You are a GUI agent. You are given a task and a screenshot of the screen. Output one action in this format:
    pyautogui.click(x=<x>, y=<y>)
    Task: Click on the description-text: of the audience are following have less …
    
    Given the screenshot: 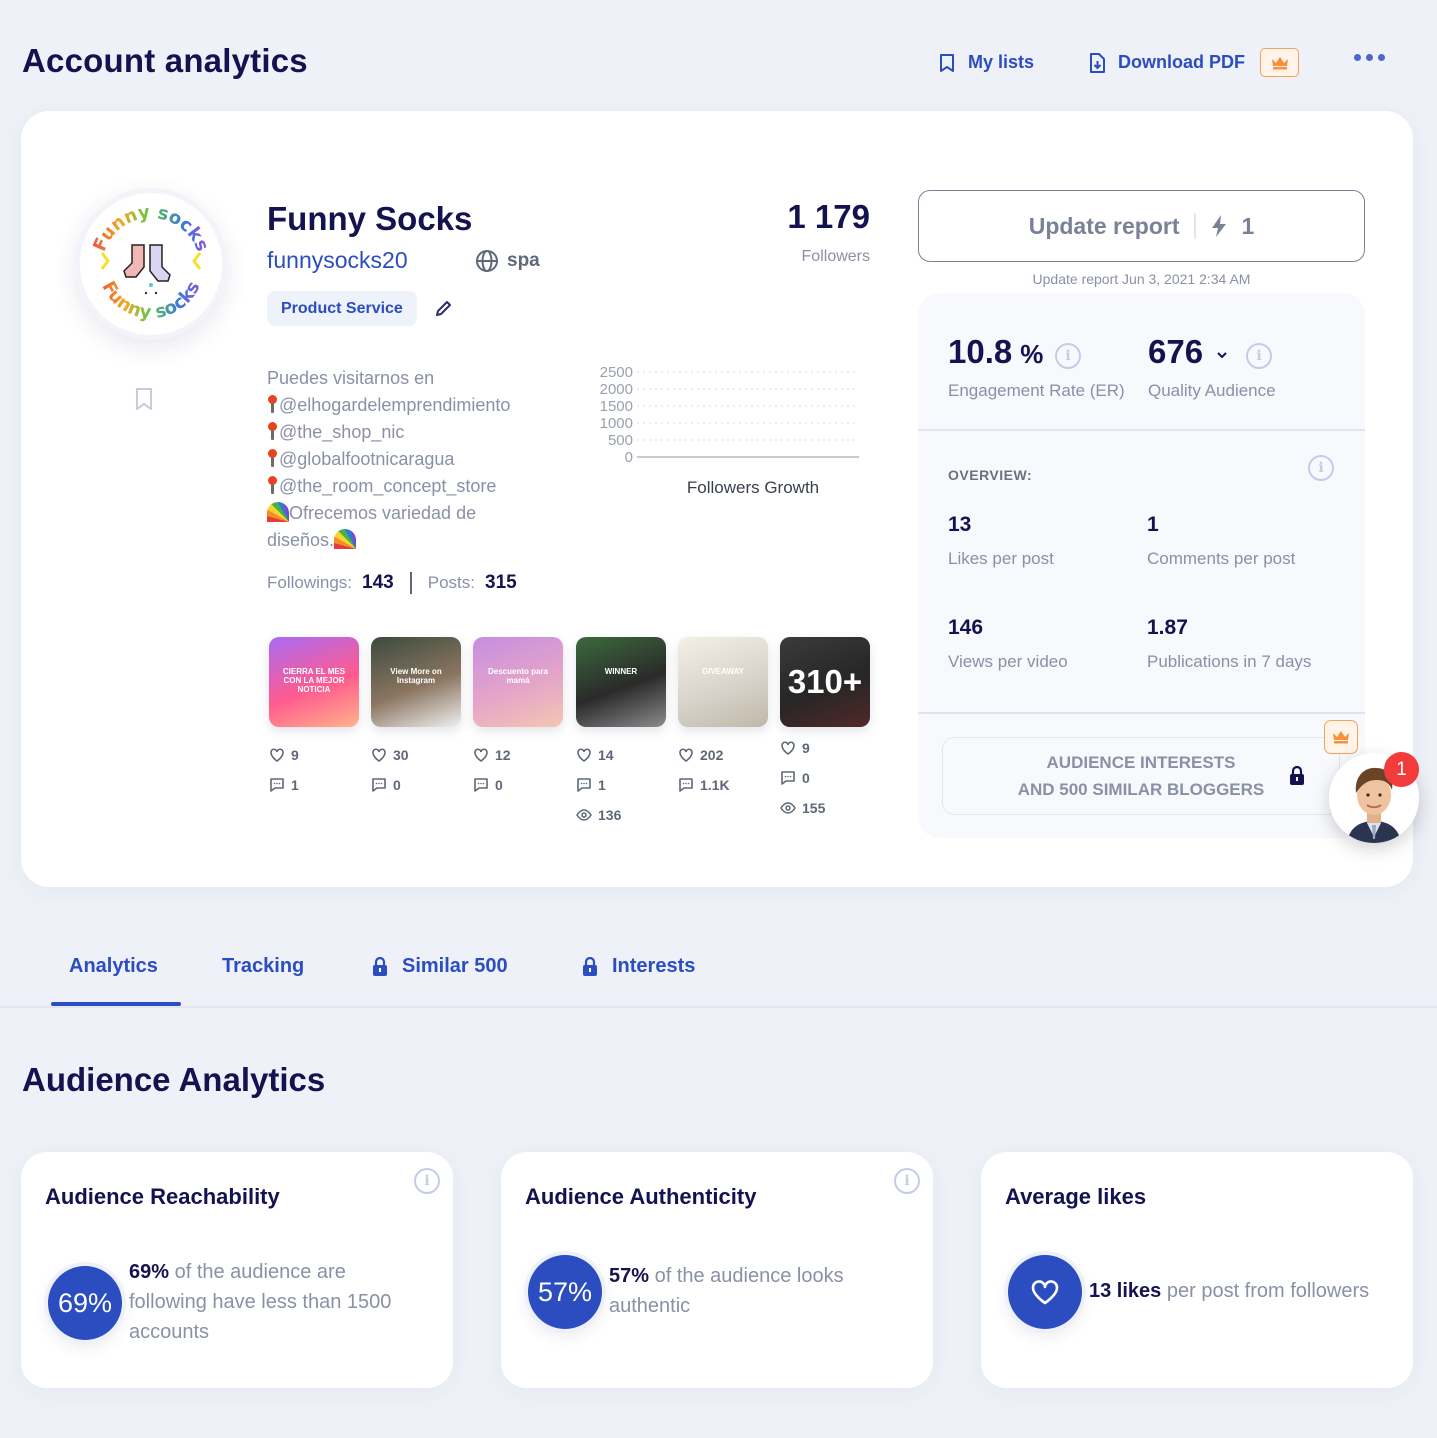 What is the action you would take?
    pyautogui.click(x=260, y=1302)
    